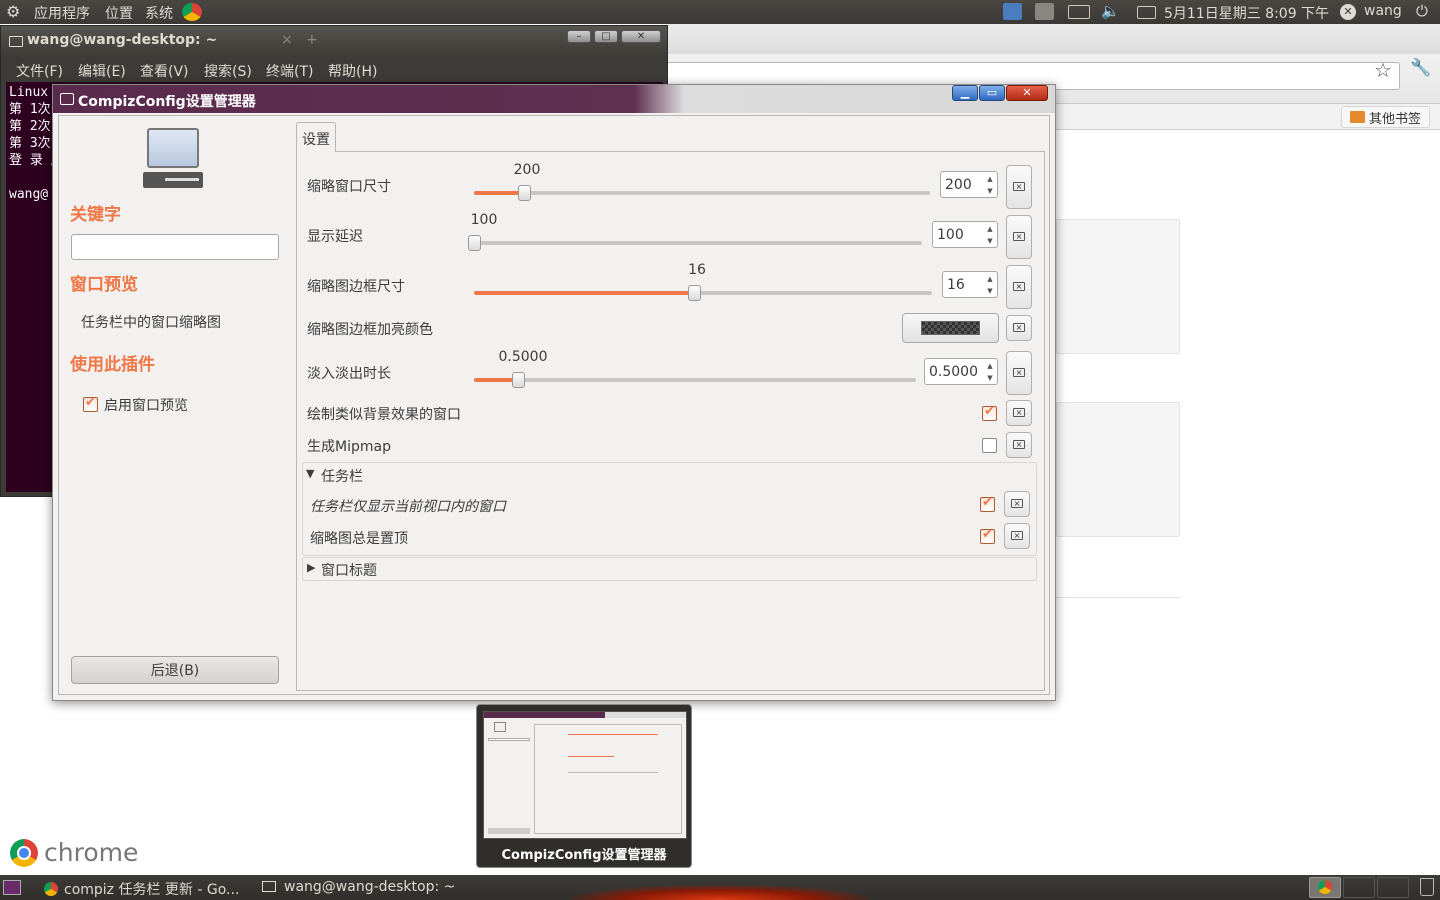 The height and width of the screenshot is (900, 1440). What do you see at coordinates (102, 71) in the screenshot?
I see `terminal-menu-edit: 编辑(E)` at bounding box center [102, 71].